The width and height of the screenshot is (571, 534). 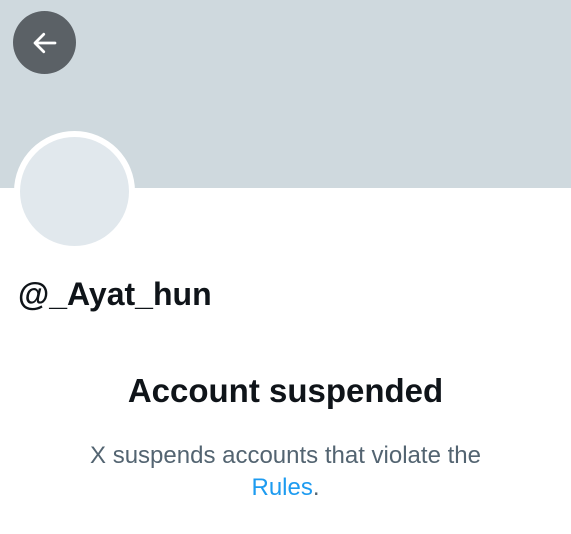 I want to click on suspension-message-period: ., so click(x=316, y=487).